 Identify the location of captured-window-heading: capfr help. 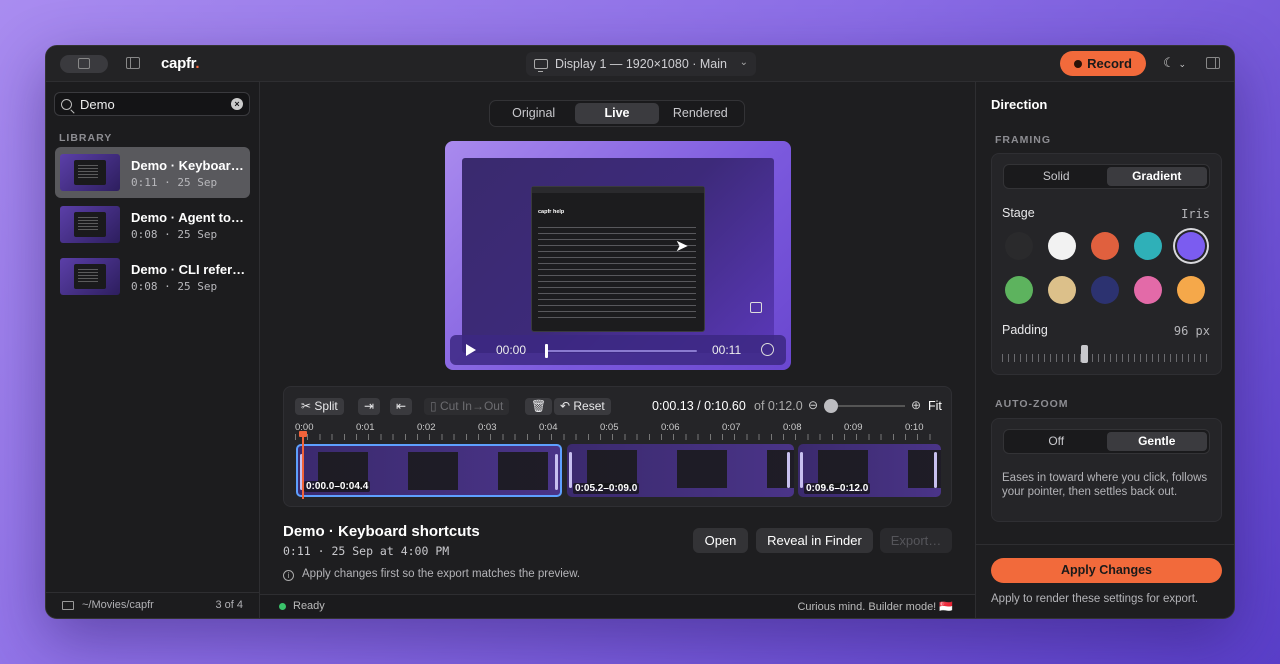
(551, 212).